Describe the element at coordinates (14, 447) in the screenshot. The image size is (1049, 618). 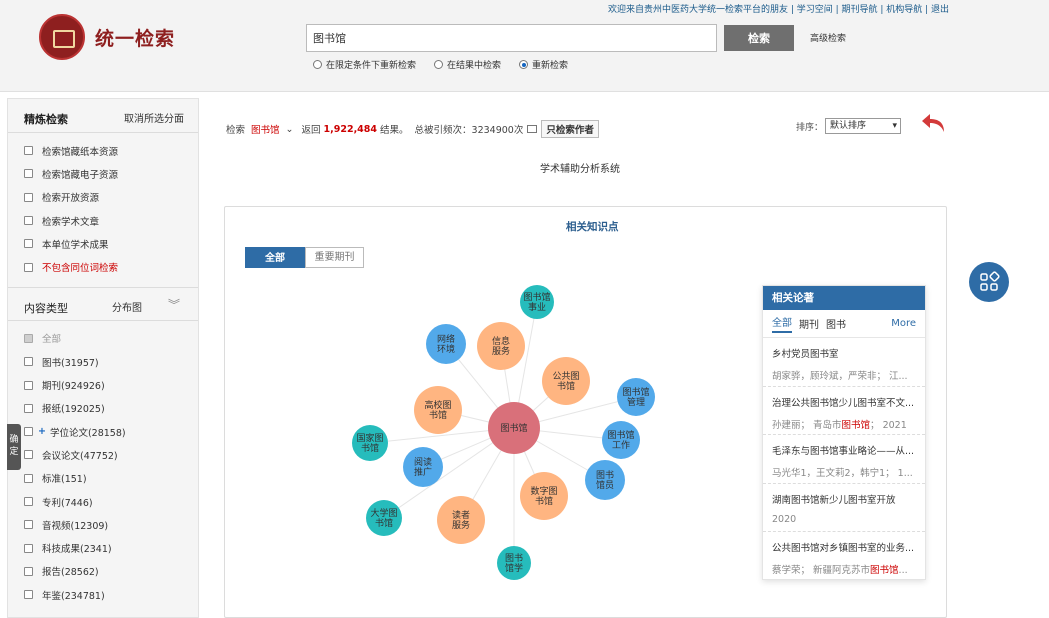
I see `confirm-tab: 确定` at that location.